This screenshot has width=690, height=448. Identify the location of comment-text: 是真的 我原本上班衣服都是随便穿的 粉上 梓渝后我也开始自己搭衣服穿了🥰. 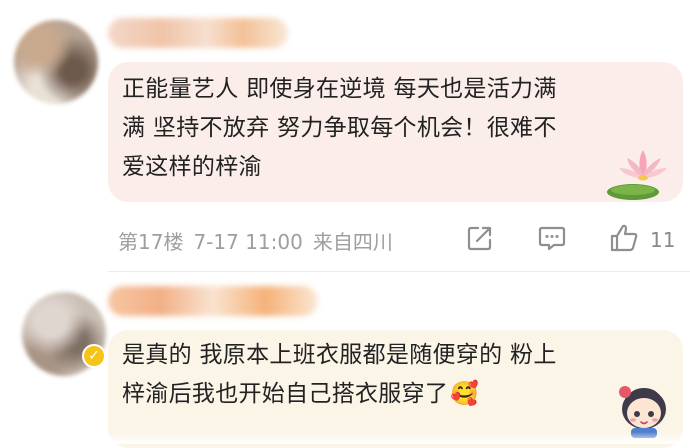
(395, 375).